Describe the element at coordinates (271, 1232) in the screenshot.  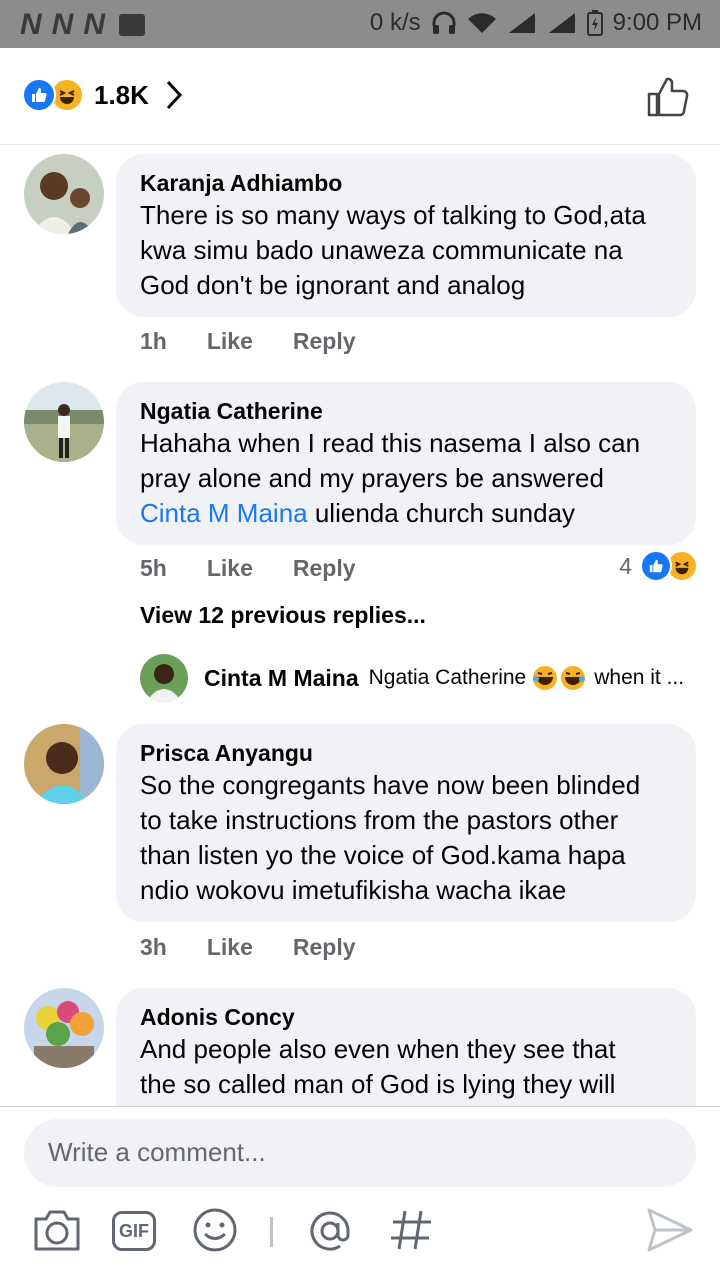
I see `toolbar-divider` at that location.